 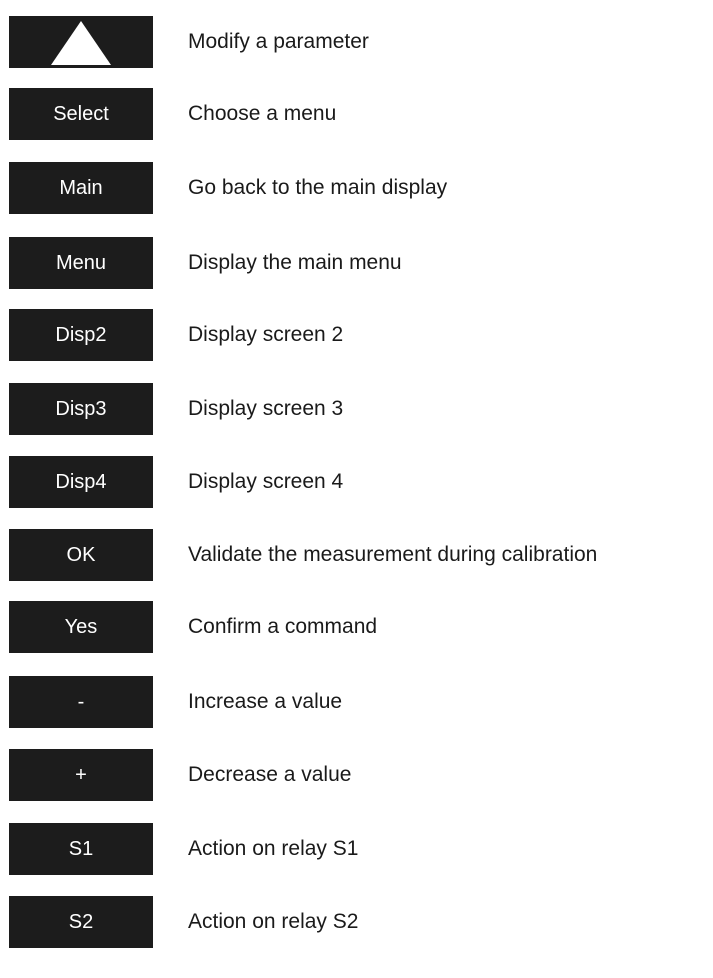 I want to click on plus-key: +, so click(x=81, y=775).